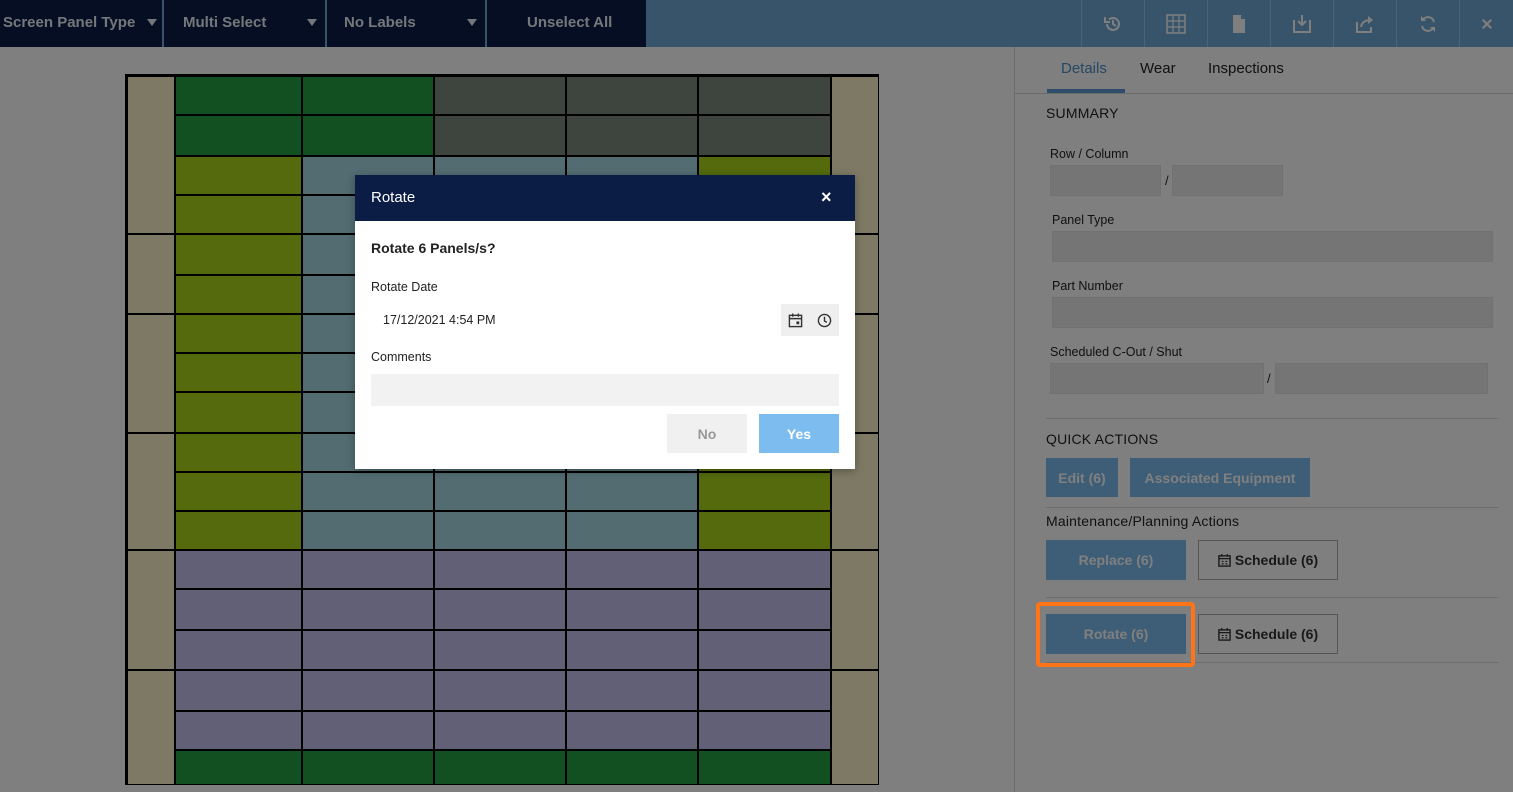  What do you see at coordinates (404, 287) in the screenshot?
I see `rotate-date-label: Rotate Date` at bounding box center [404, 287].